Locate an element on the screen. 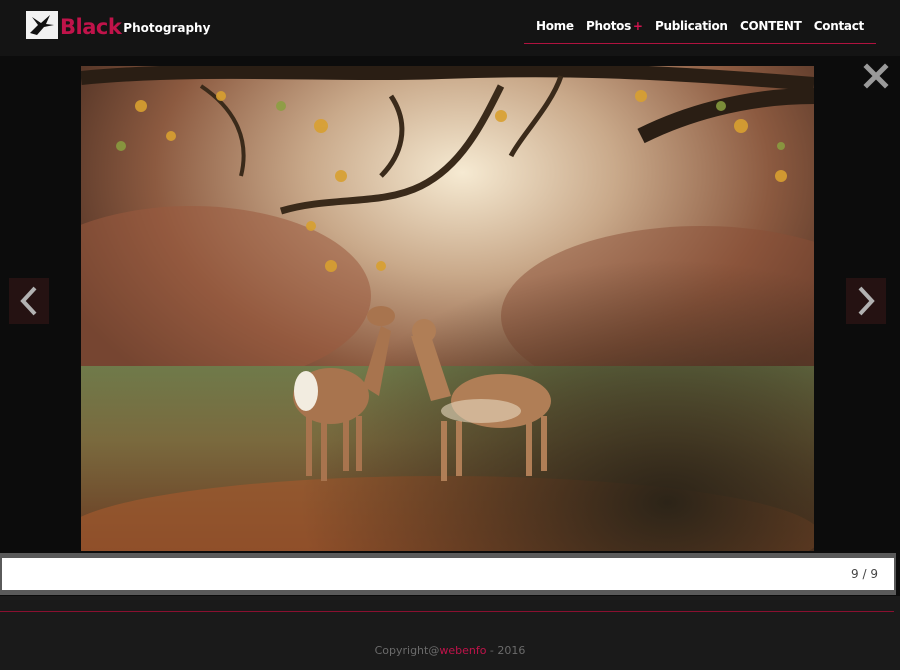  footer-link-webenfo: webenfo is located at coordinates (462, 650).